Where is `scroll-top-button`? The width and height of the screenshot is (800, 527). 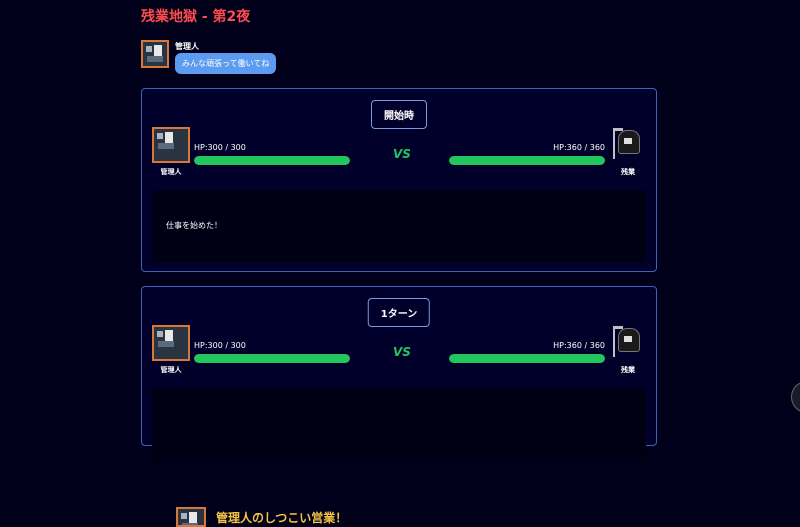
scroll-top-button is located at coordinates (795, 397).